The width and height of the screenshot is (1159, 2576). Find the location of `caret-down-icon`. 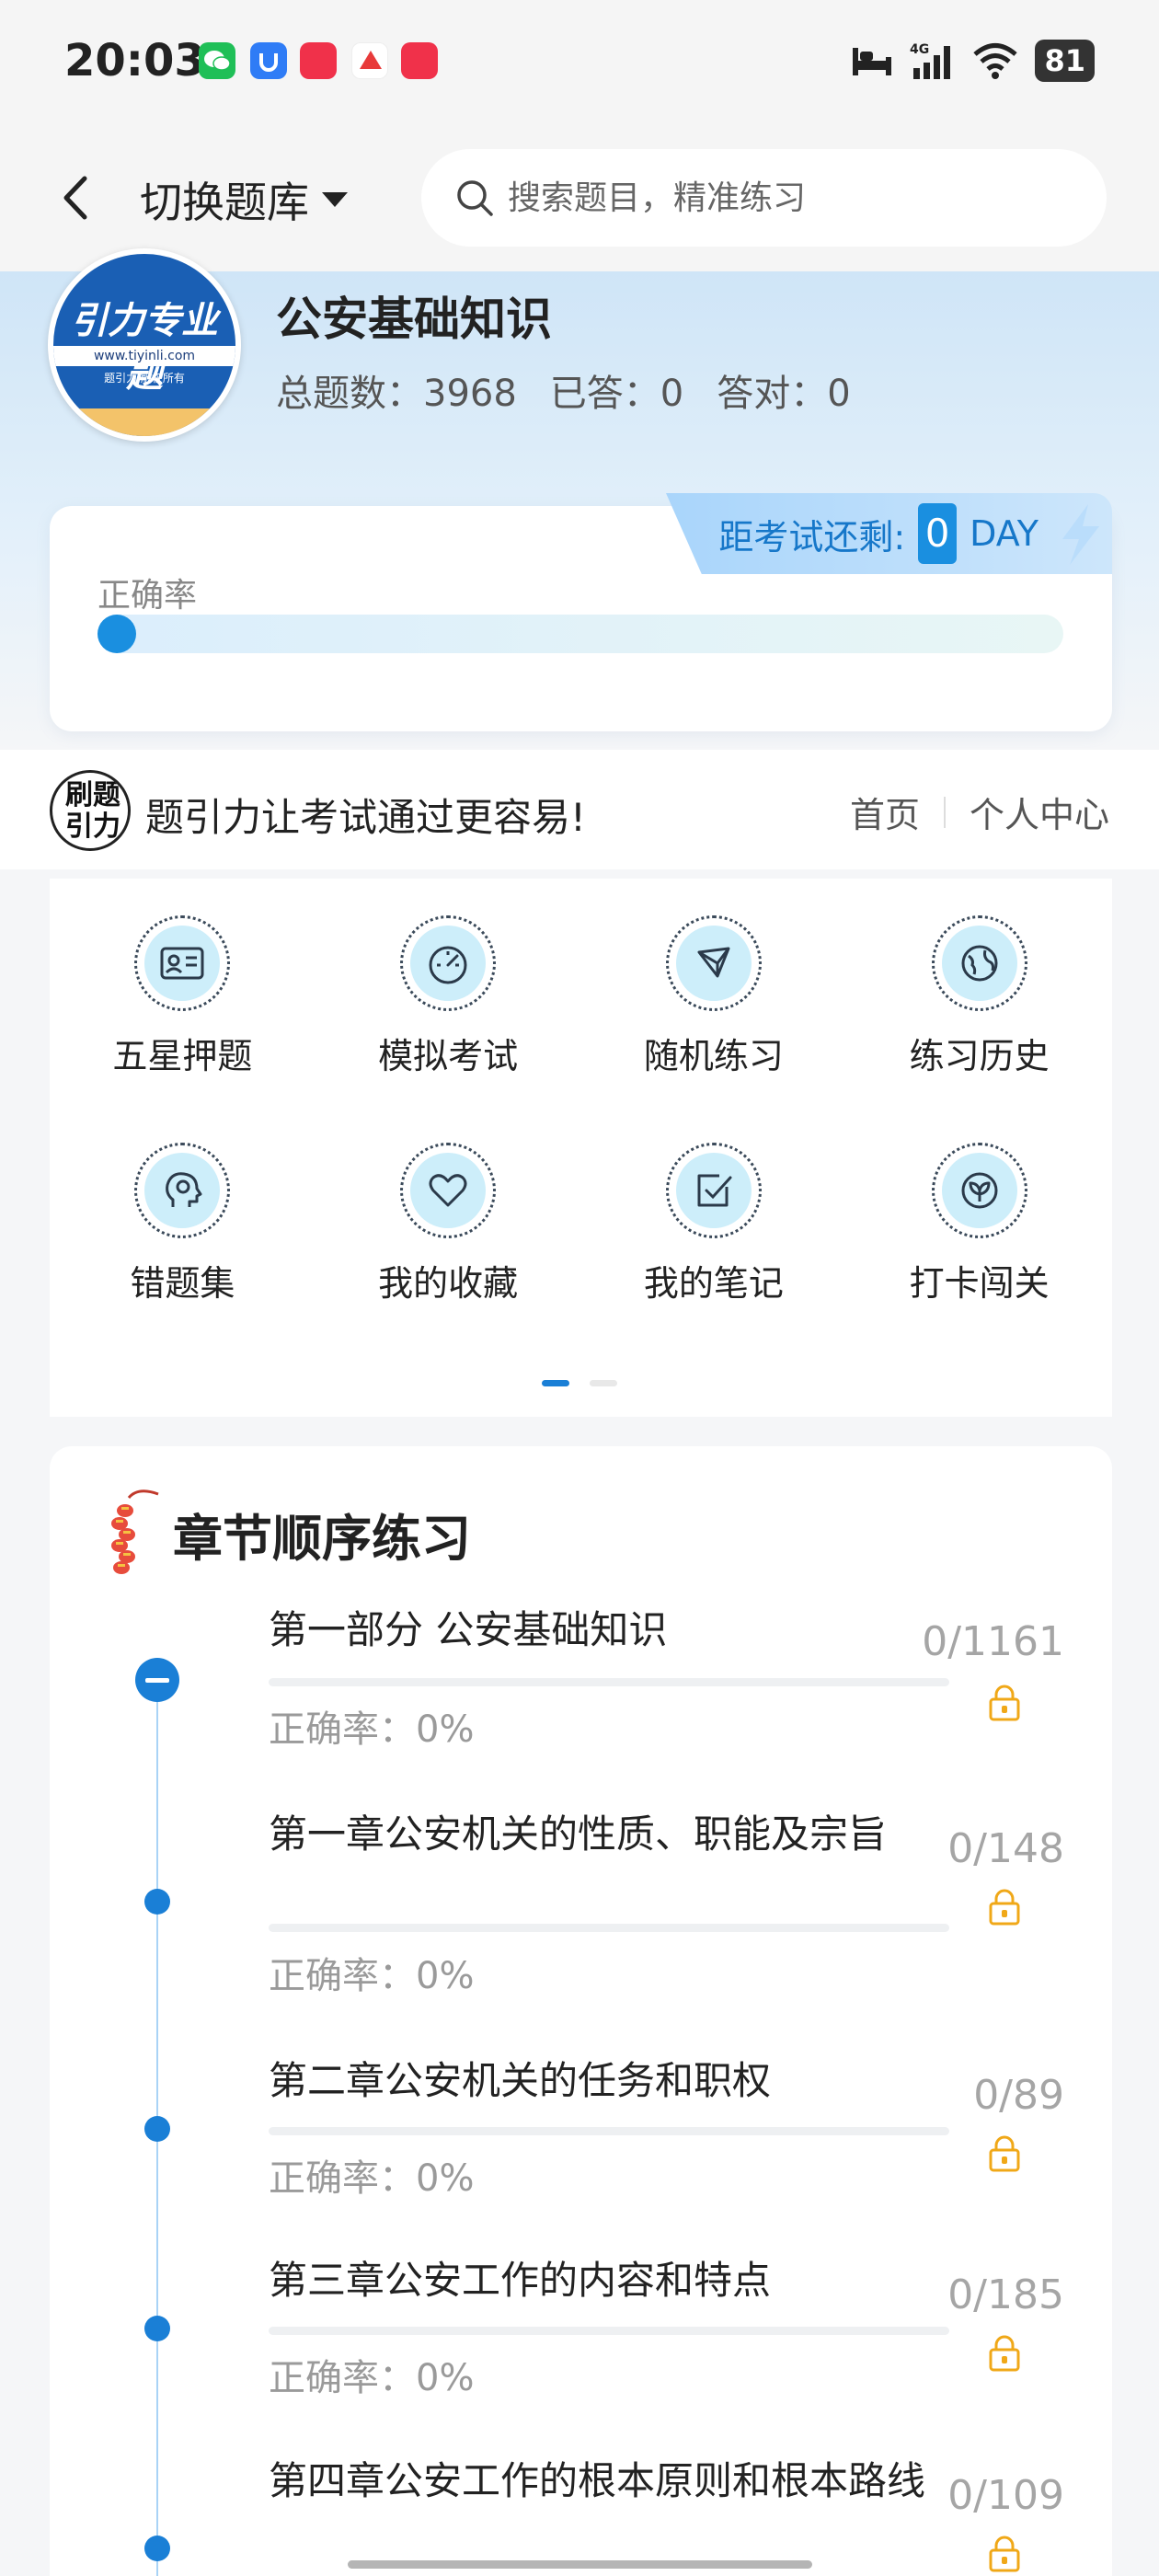

caret-down-icon is located at coordinates (335, 199).